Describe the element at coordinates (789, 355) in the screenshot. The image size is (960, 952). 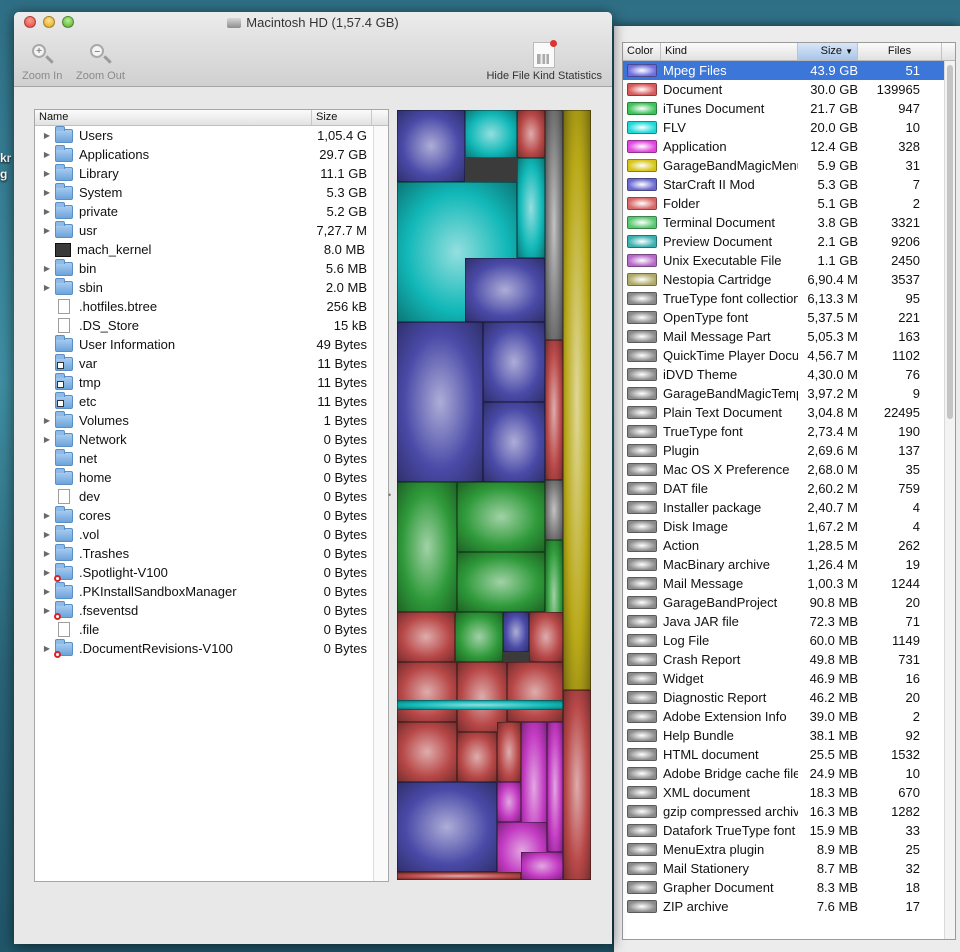
I see `file-kind-row: QuickTime Player Document 4,56.7 M 1102` at that location.